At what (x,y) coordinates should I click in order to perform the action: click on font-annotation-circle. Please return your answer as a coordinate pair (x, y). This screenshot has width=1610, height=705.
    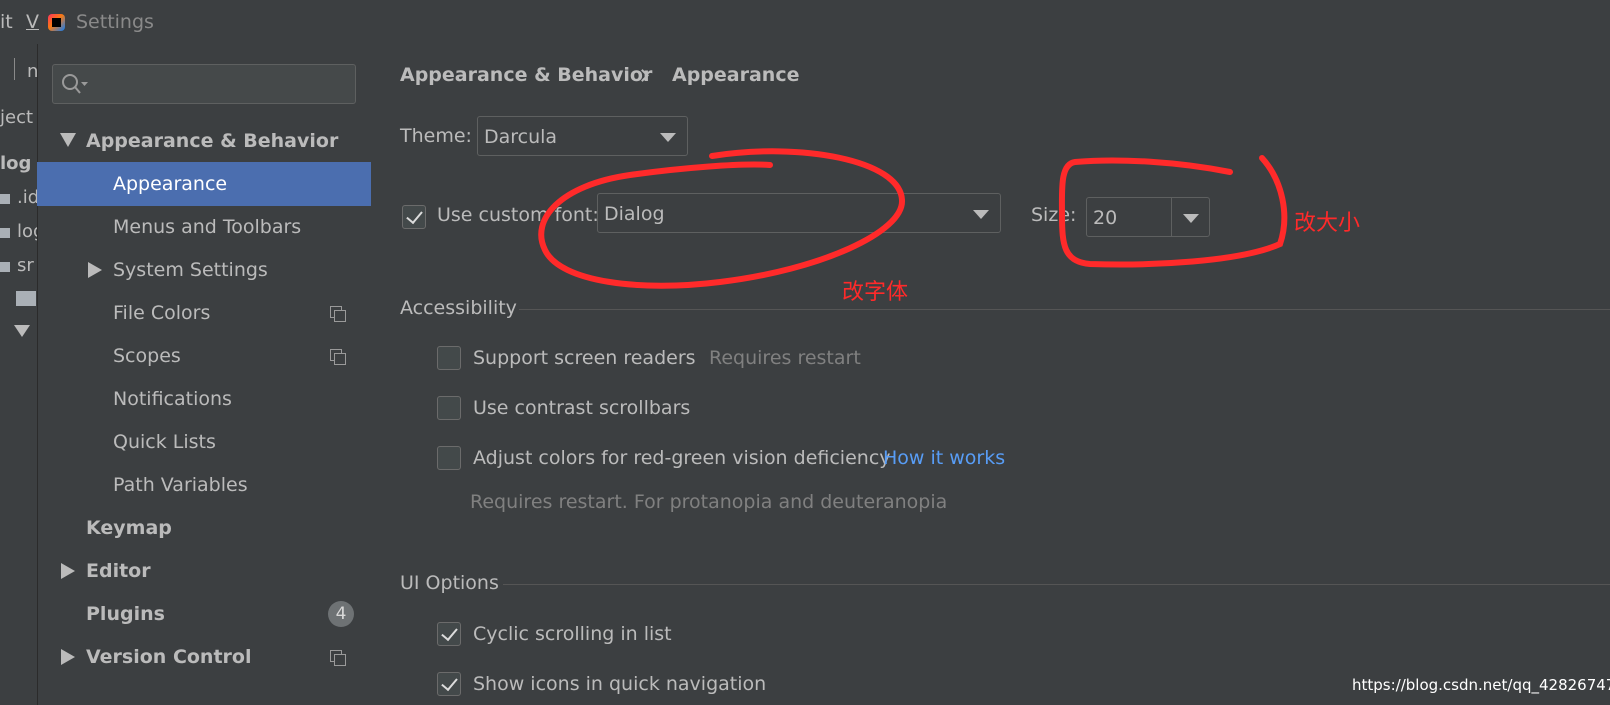
    Looking at the image, I should click on (722, 218).